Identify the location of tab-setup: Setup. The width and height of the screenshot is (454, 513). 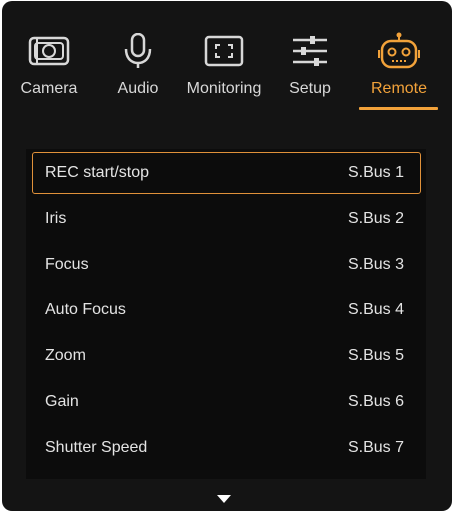
(310, 71).